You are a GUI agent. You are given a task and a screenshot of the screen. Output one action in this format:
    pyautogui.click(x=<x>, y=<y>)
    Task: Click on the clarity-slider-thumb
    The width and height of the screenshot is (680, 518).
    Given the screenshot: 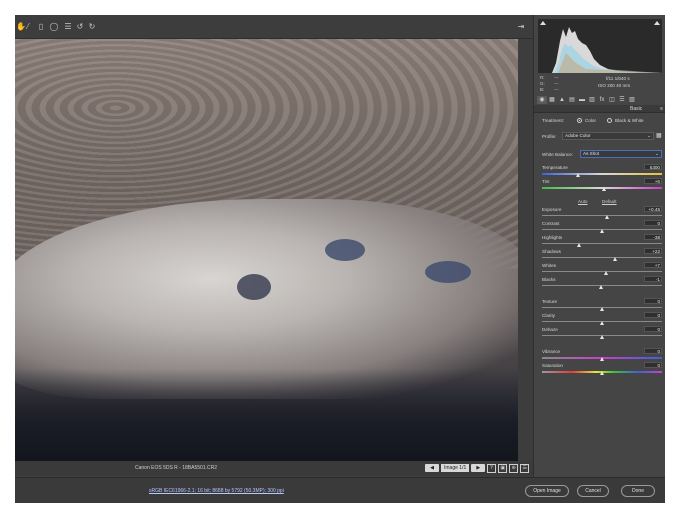 What is the action you would take?
    pyautogui.click(x=602, y=323)
    